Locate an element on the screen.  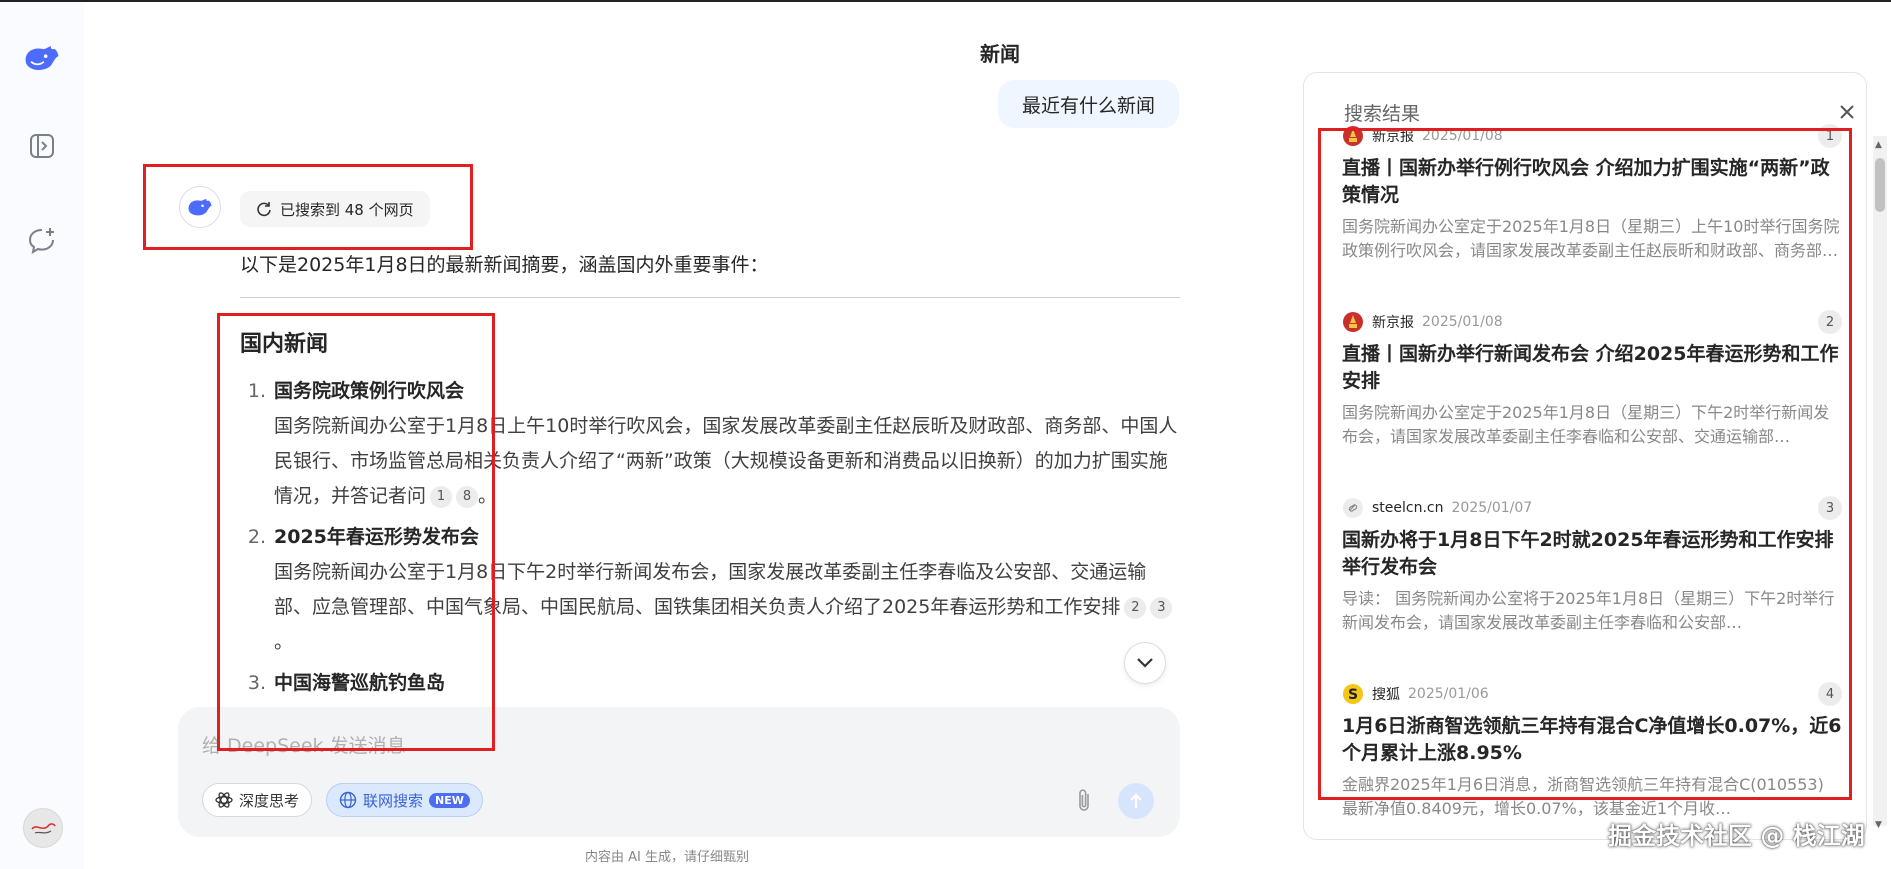
result-title: 1月6日浙商智选领航三年持有混合C净值增长0.07%，近6个月累计上涨8.95% is located at coordinates (1592, 740).